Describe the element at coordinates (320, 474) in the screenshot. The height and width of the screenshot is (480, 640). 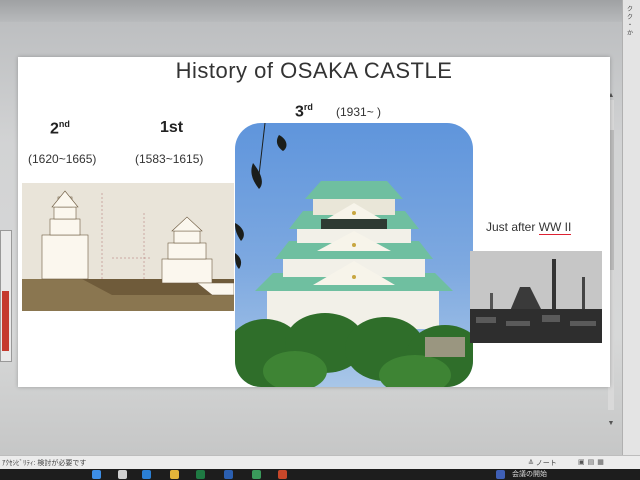
I see `taskbar: 会議の開始` at that location.